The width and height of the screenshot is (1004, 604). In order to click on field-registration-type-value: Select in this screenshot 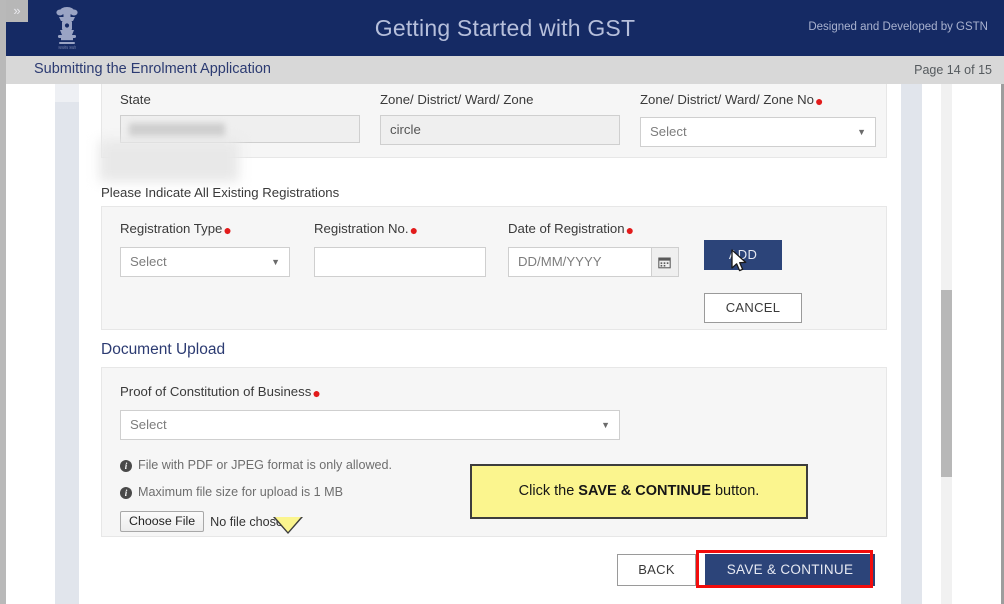, I will do `click(148, 261)`.